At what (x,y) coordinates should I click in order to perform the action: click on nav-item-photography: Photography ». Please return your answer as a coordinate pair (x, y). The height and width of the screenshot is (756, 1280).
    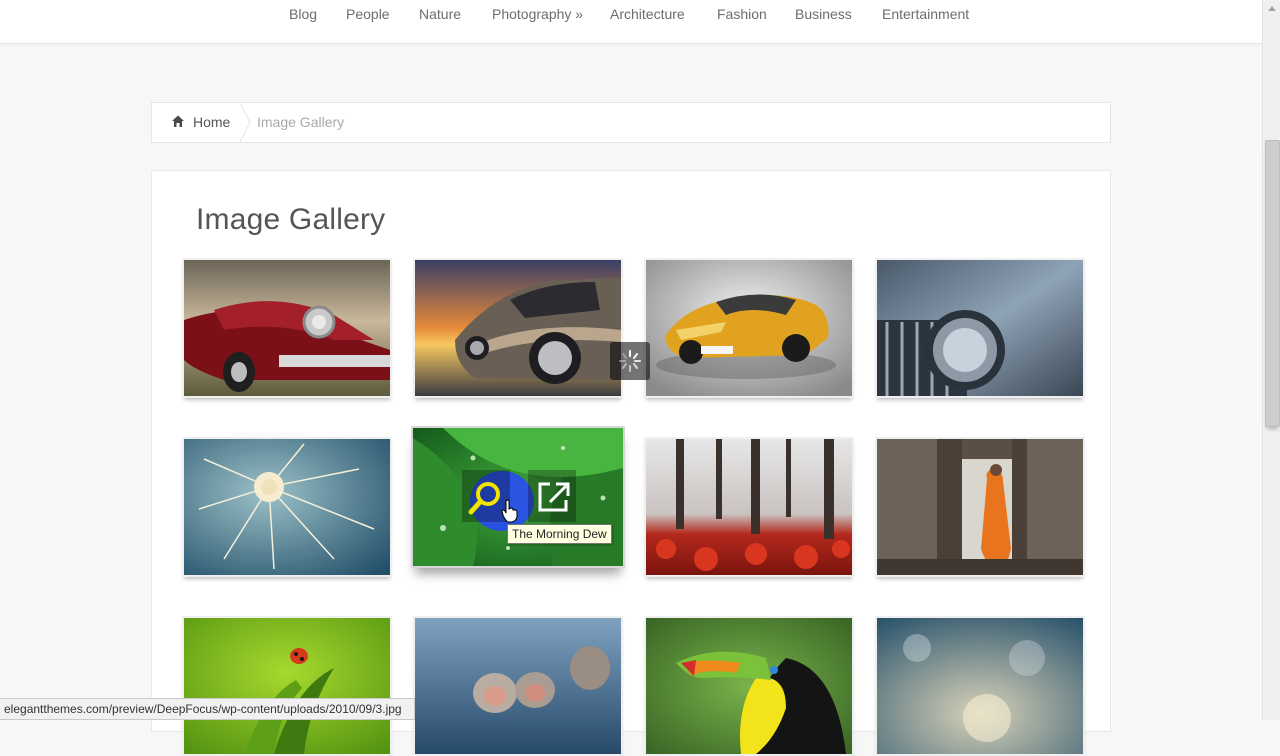
    Looking at the image, I should click on (537, 14).